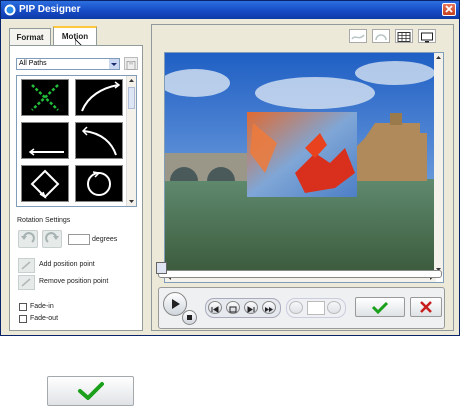  What do you see at coordinates (50, 9) in the screenshot?
I see `window-title: PIP Designer` at bounding box center [50, 9].